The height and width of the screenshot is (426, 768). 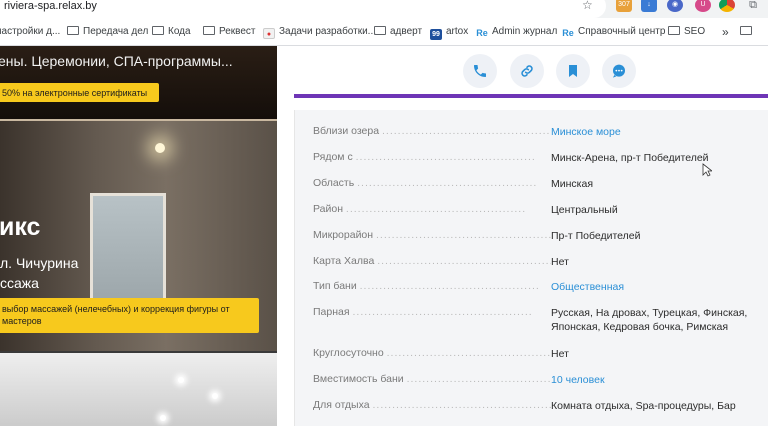 What do you see at coordinates (20, 227) in the screenshot?
I see `card-title: икс` at bounding box center [20, 227].